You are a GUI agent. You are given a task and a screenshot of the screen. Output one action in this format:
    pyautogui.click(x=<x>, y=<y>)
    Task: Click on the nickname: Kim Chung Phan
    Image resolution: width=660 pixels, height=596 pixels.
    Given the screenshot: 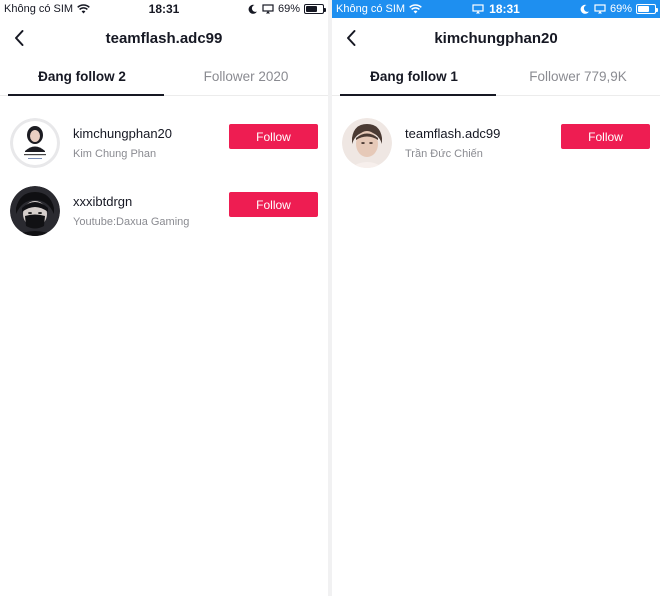 What is the action you would take?
    pyautogui.click(x=115, y=154)
    